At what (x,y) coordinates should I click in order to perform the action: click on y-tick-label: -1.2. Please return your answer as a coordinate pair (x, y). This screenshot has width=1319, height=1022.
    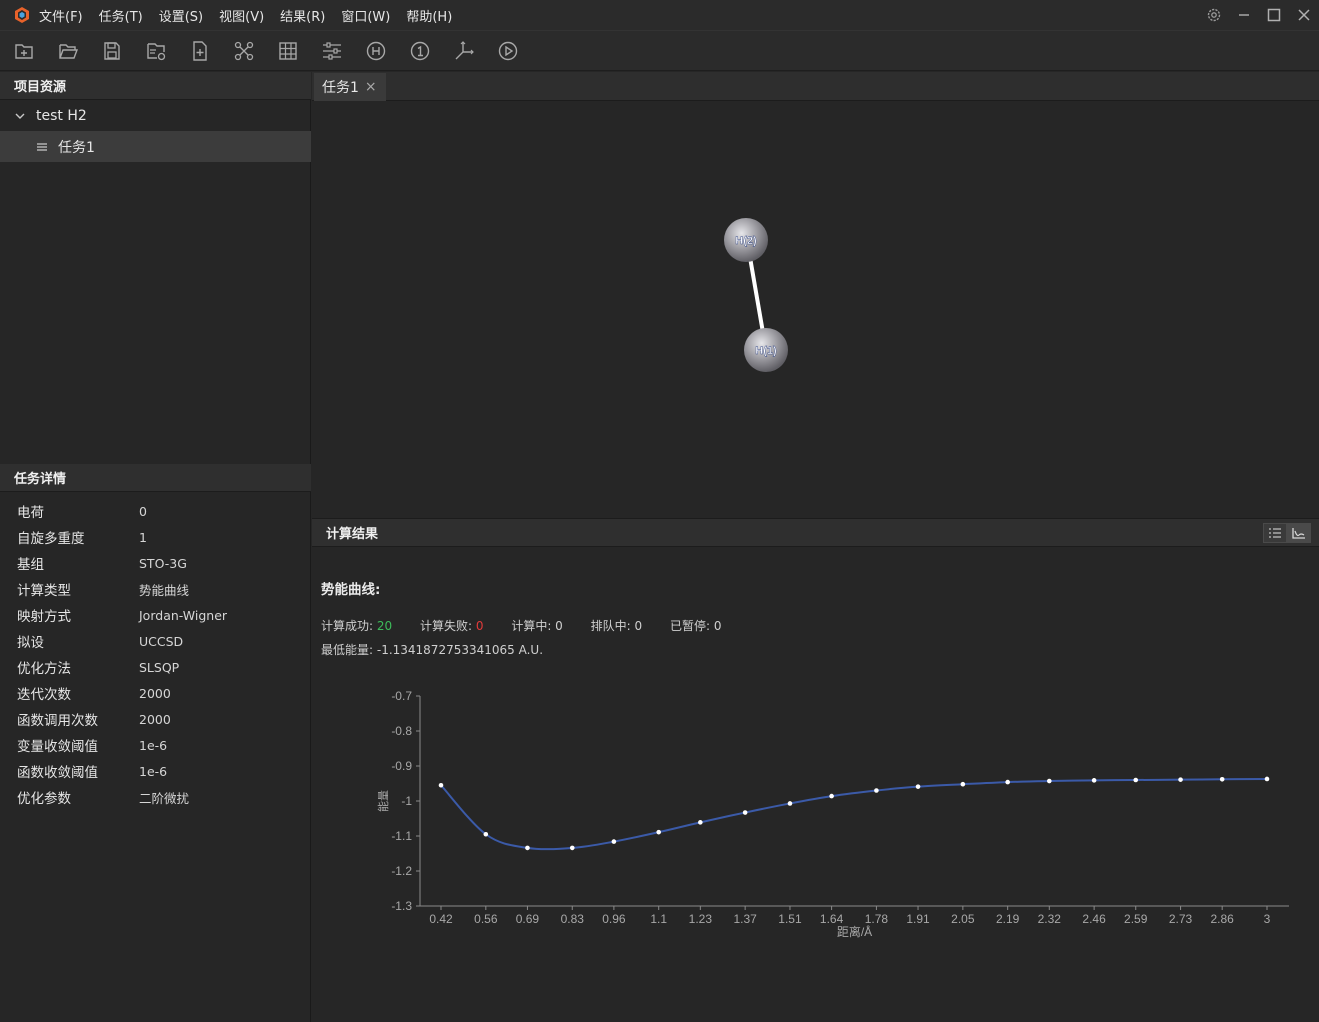
    Looking at the image, I should click on (401, 871).